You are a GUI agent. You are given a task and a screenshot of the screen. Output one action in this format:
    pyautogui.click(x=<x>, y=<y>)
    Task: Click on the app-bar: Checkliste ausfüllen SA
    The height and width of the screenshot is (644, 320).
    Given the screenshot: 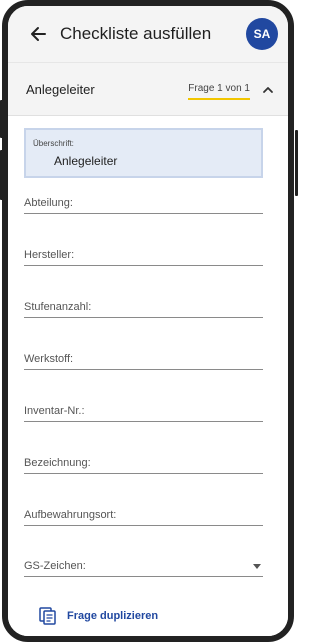 What is the action you would take?
    pyautogui.click(x=148, y=34)
    